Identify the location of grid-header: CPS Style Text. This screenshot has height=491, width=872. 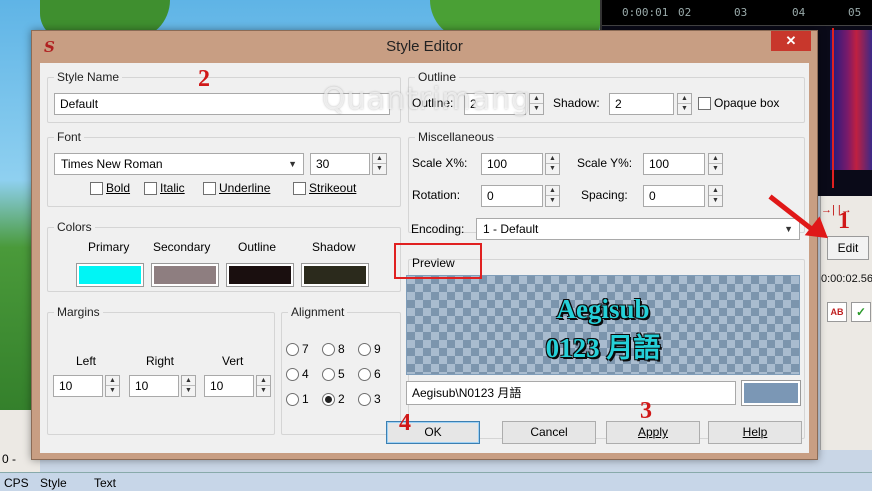
(436, 481).